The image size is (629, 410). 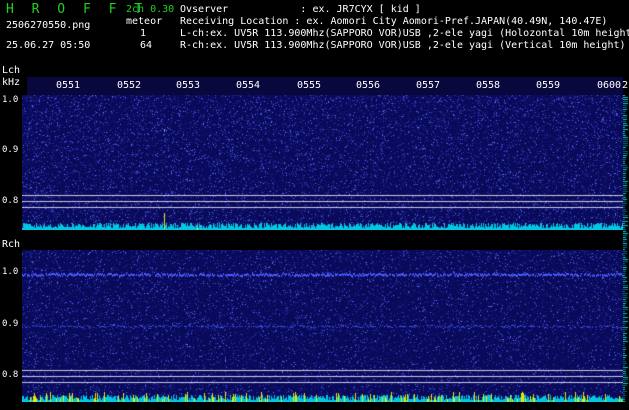 I want to click on rch-tick-0-9: 0.9, so click(x=10, y=324).